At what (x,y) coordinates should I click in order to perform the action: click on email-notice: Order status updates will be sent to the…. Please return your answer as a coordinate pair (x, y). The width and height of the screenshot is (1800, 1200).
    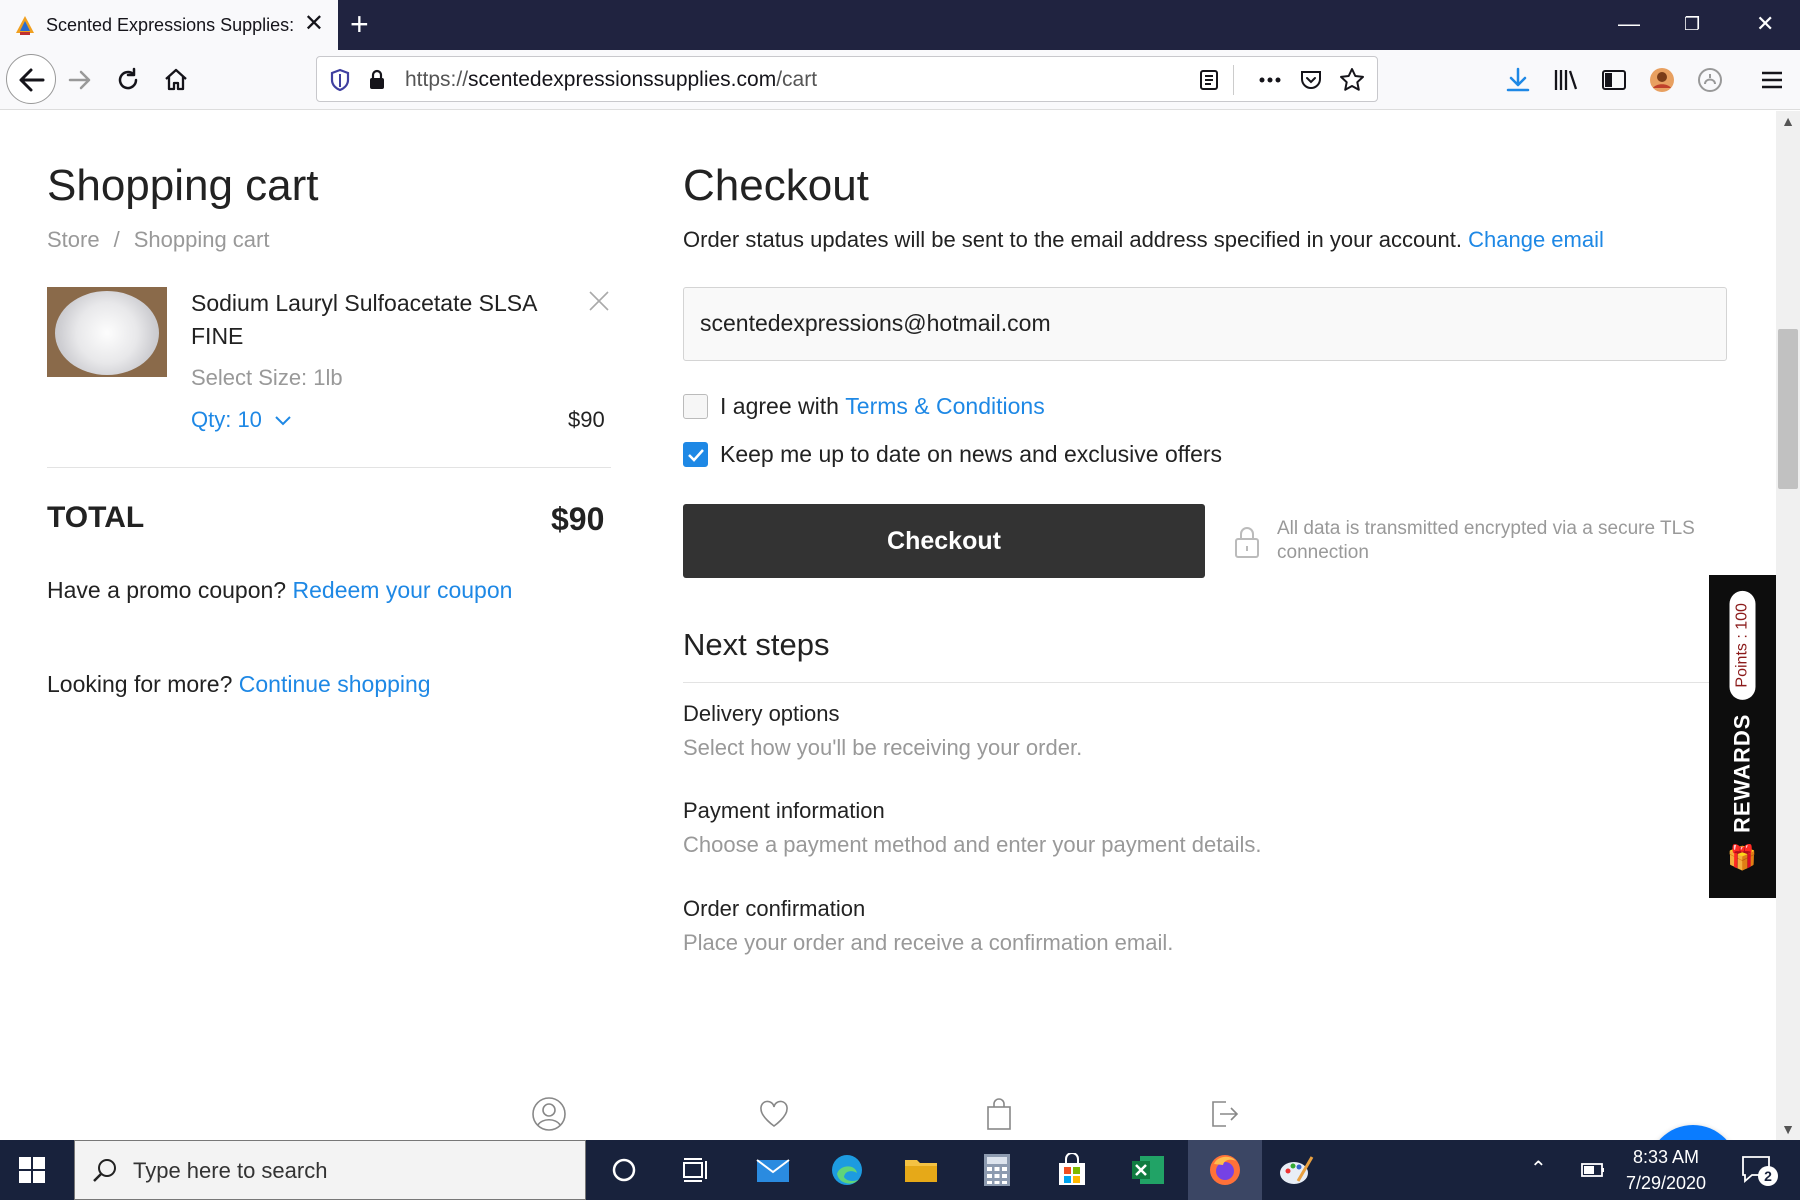
    Looking at the image, I should click on (1143, 240).